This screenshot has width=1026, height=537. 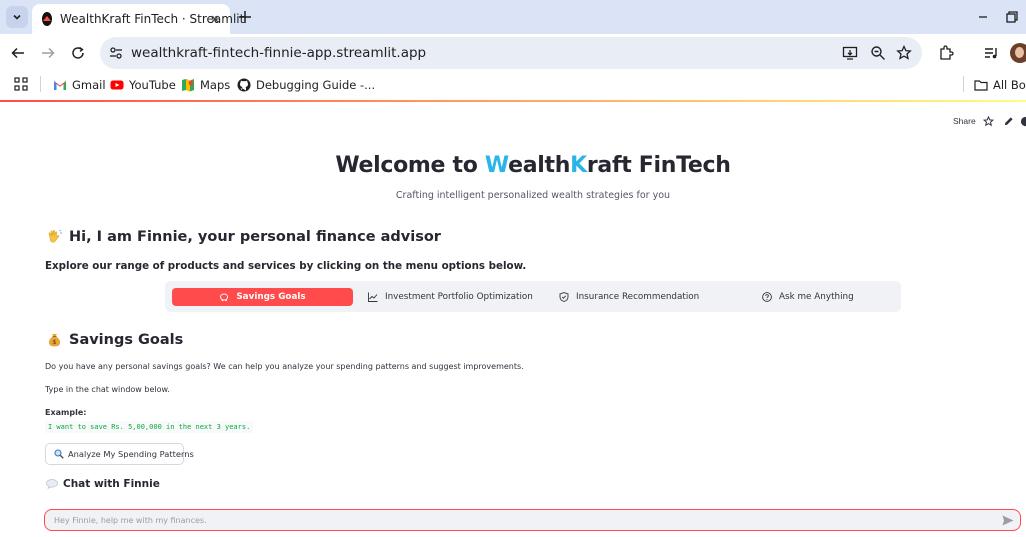 What do you see at coordinates (983, 17) in the screenshot?
I see `minimize-icon` at bounding box center [983, 17].